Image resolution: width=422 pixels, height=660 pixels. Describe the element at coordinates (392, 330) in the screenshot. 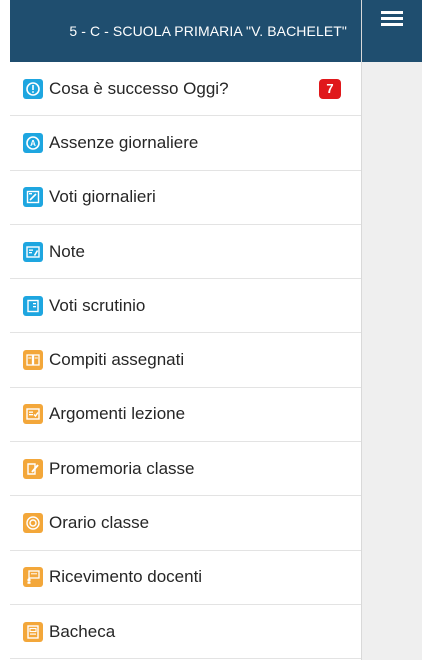

I see `content-pane` at that location.